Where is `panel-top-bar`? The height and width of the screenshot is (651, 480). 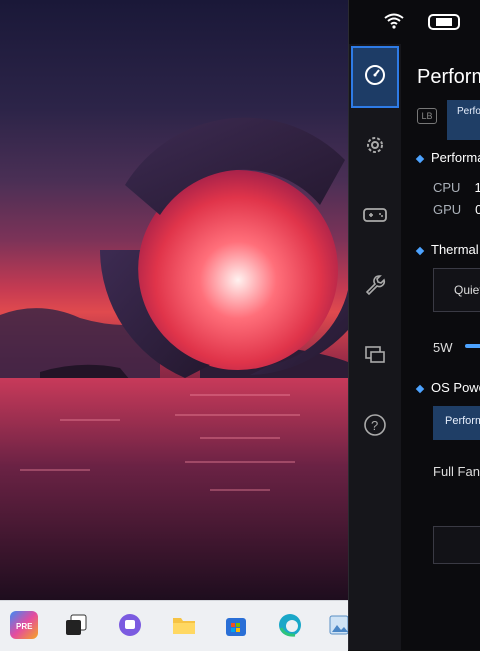
panel-top-bar is located at coordinates (414, 22).